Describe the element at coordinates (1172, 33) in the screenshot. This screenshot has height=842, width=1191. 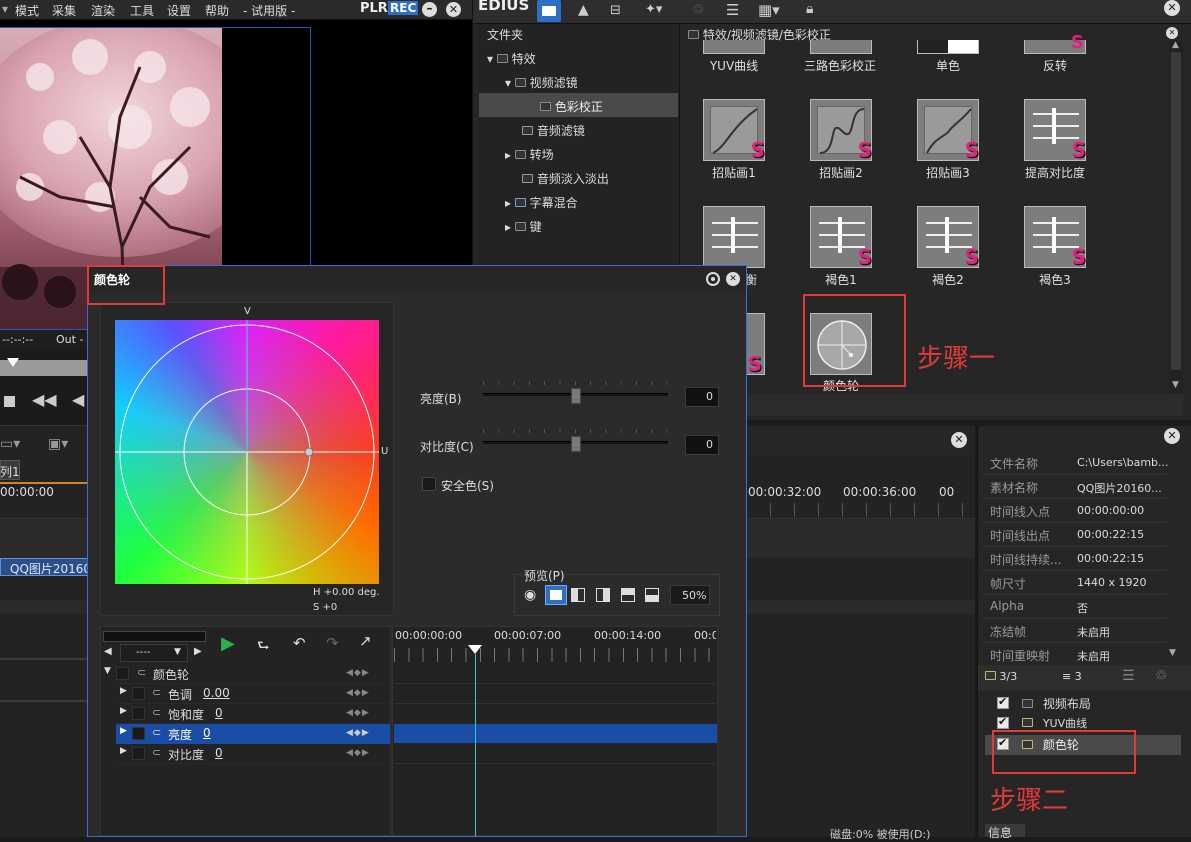
I see `path-close-icon: ✕` at that location.